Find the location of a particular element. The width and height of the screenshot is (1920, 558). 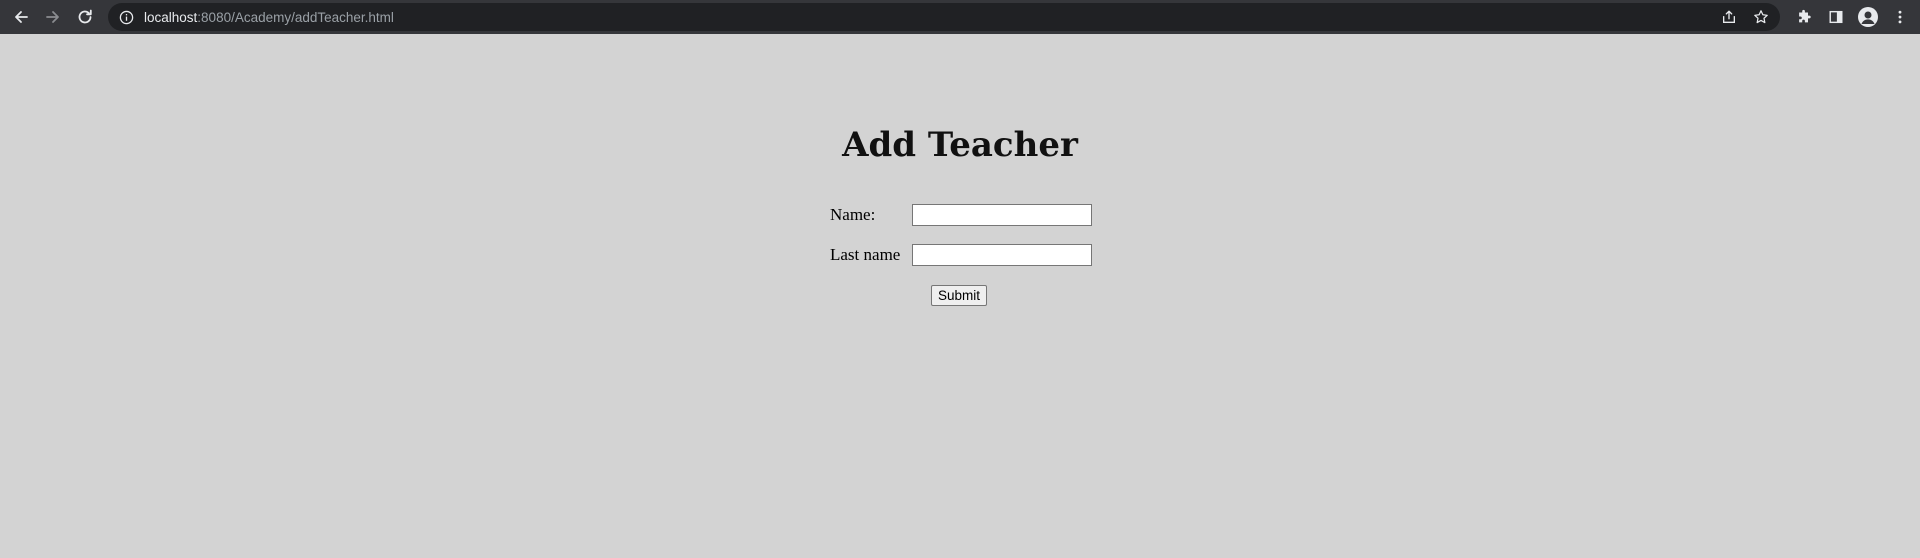

arrow-left-icon is located at coordinates (21, 17).